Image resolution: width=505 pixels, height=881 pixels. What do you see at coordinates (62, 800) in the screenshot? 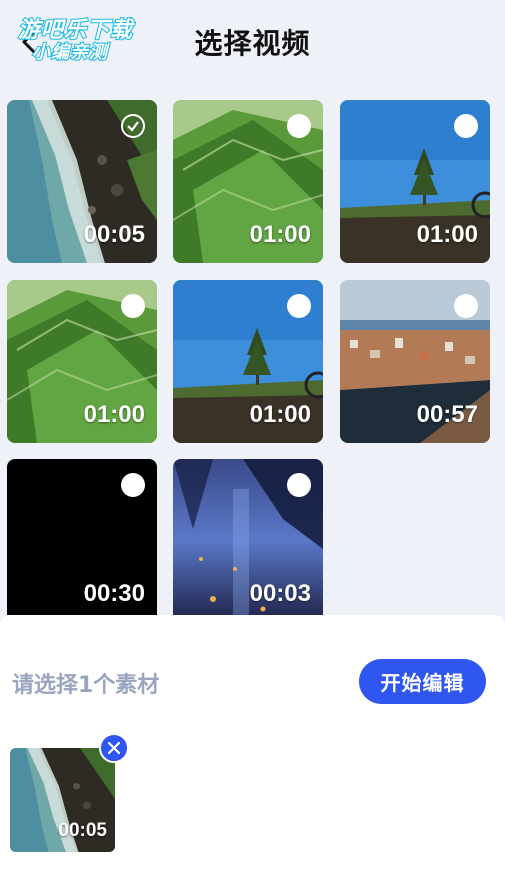
I see `selected-video-thumb: 00:05` at bounding box center [62, 800].